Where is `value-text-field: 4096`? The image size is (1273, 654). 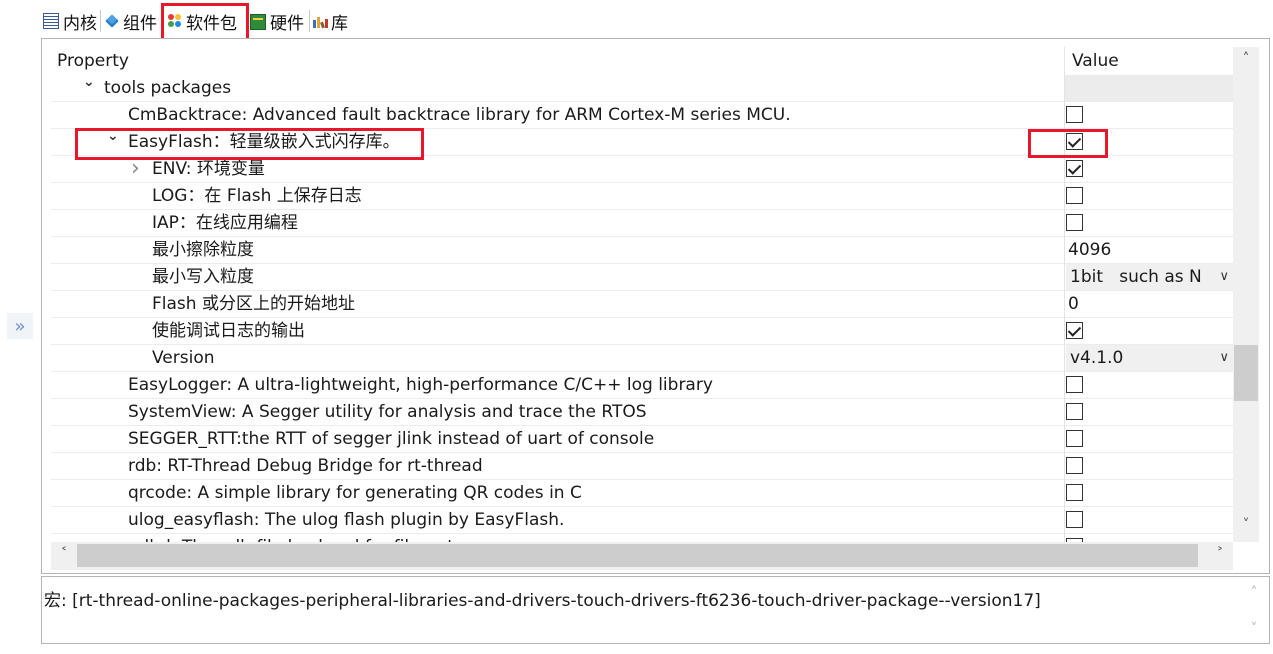
value-text-field: 4096 is located at coordinates (1149, 250).